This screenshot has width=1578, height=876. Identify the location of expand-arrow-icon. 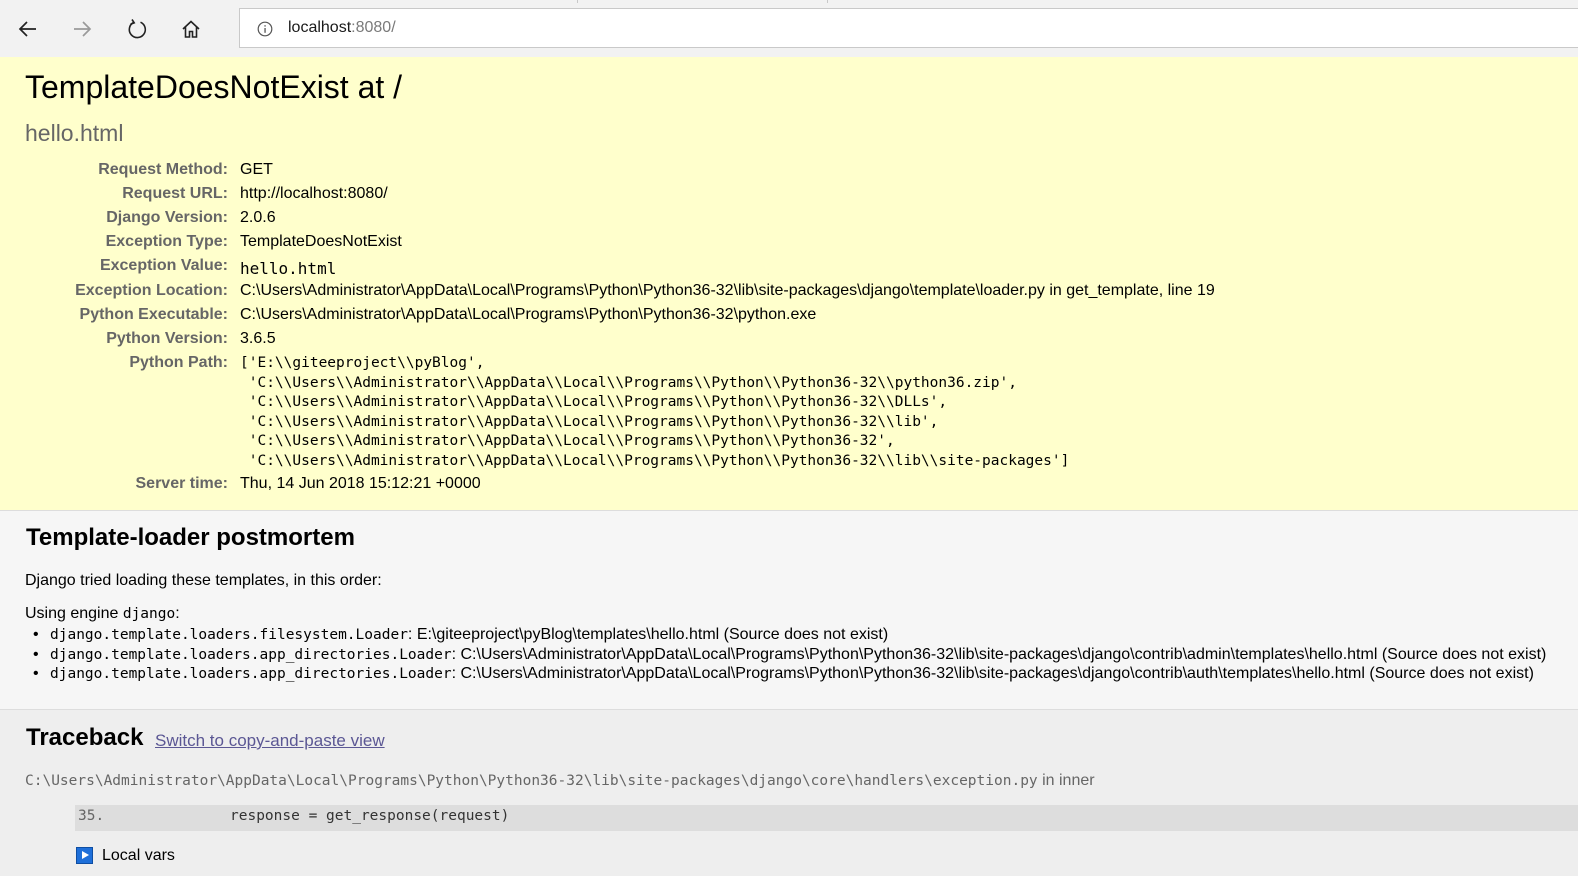
(84, 855).